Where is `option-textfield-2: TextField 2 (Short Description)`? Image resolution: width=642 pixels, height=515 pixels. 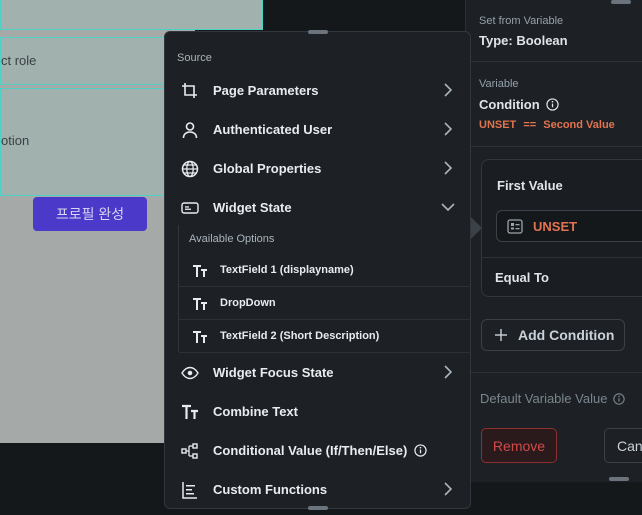 option-textfield-2: TextField 2 (Short Description) is located at coordinates (325, 336).